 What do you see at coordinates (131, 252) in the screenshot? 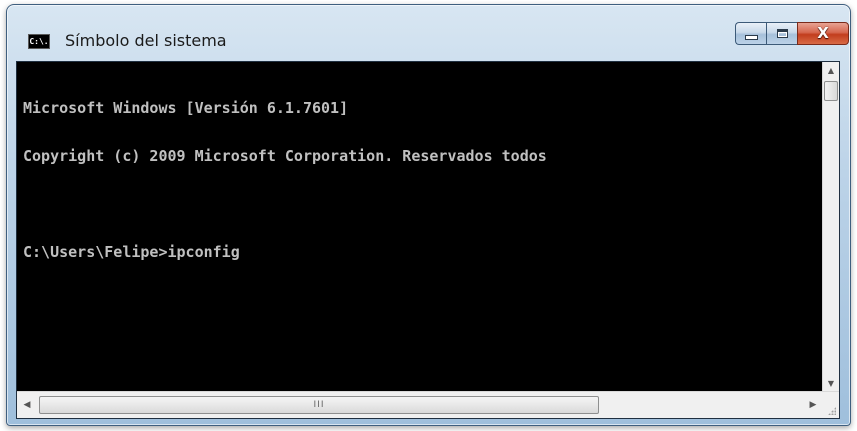
I see `console-prompt-line: C:\Users\Felipe>ipconfig` at bounding box center [131, 252].